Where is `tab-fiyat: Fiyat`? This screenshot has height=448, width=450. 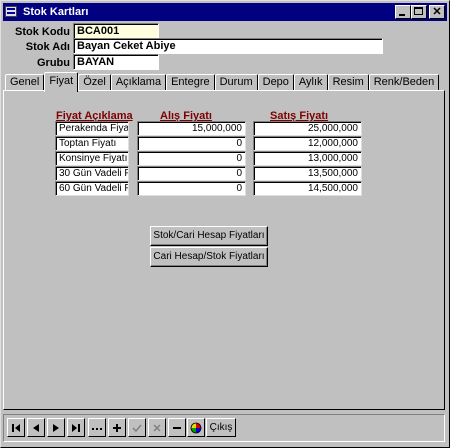
tab-fiyat: Fiyat is located at coordinates (61, 82).